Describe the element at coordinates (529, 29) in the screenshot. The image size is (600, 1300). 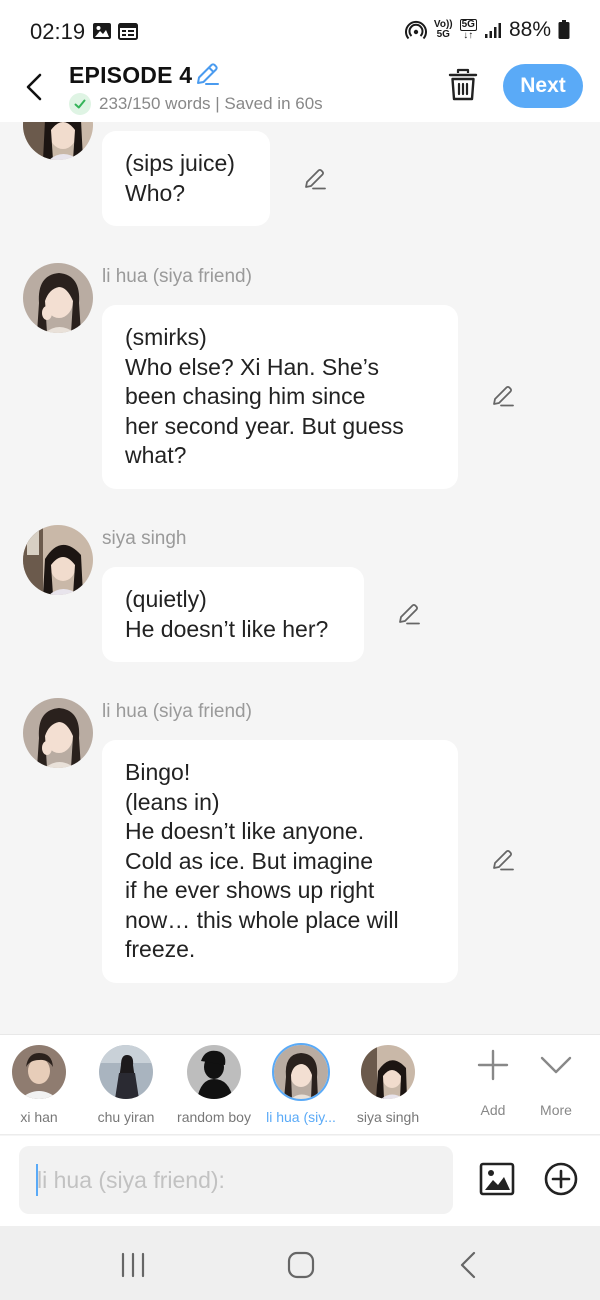
I see `battery-percent: 88%` at that location.